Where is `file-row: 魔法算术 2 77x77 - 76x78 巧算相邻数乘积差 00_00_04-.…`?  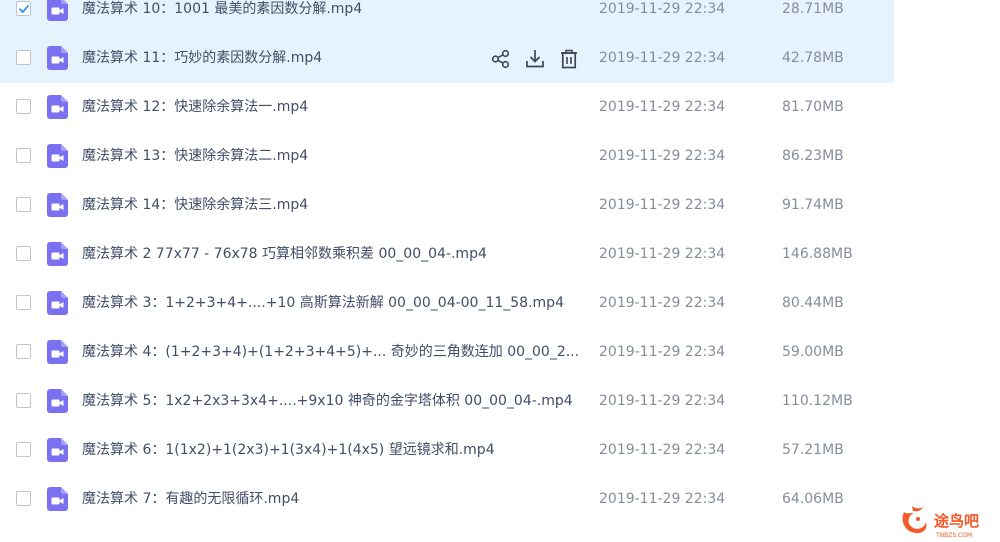
file-row: 魔法算术 2 77x77 - 76x78 巧算相邻数乘积差 00_00_04-.… is located at coordinates (447, 254).